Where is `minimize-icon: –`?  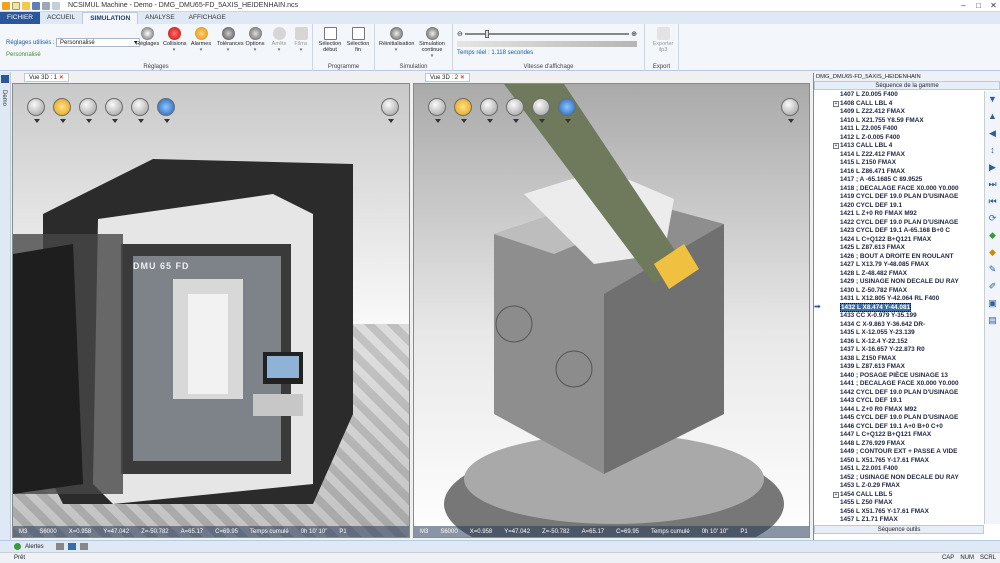 minimize-icon: – is located at coordinates (963, 5).